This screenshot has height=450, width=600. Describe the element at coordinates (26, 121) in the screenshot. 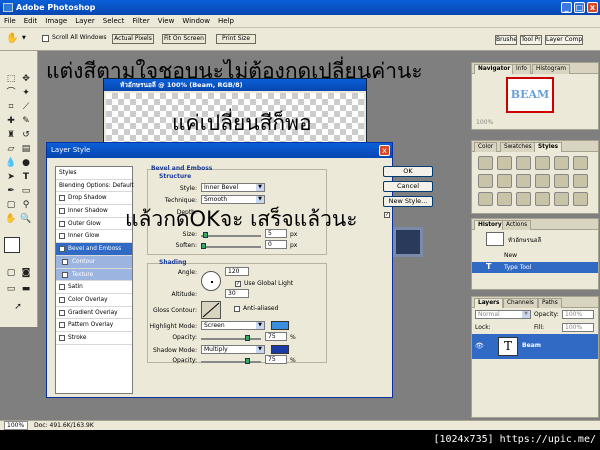

I see `brush-tool-icon: ✎` at that location.